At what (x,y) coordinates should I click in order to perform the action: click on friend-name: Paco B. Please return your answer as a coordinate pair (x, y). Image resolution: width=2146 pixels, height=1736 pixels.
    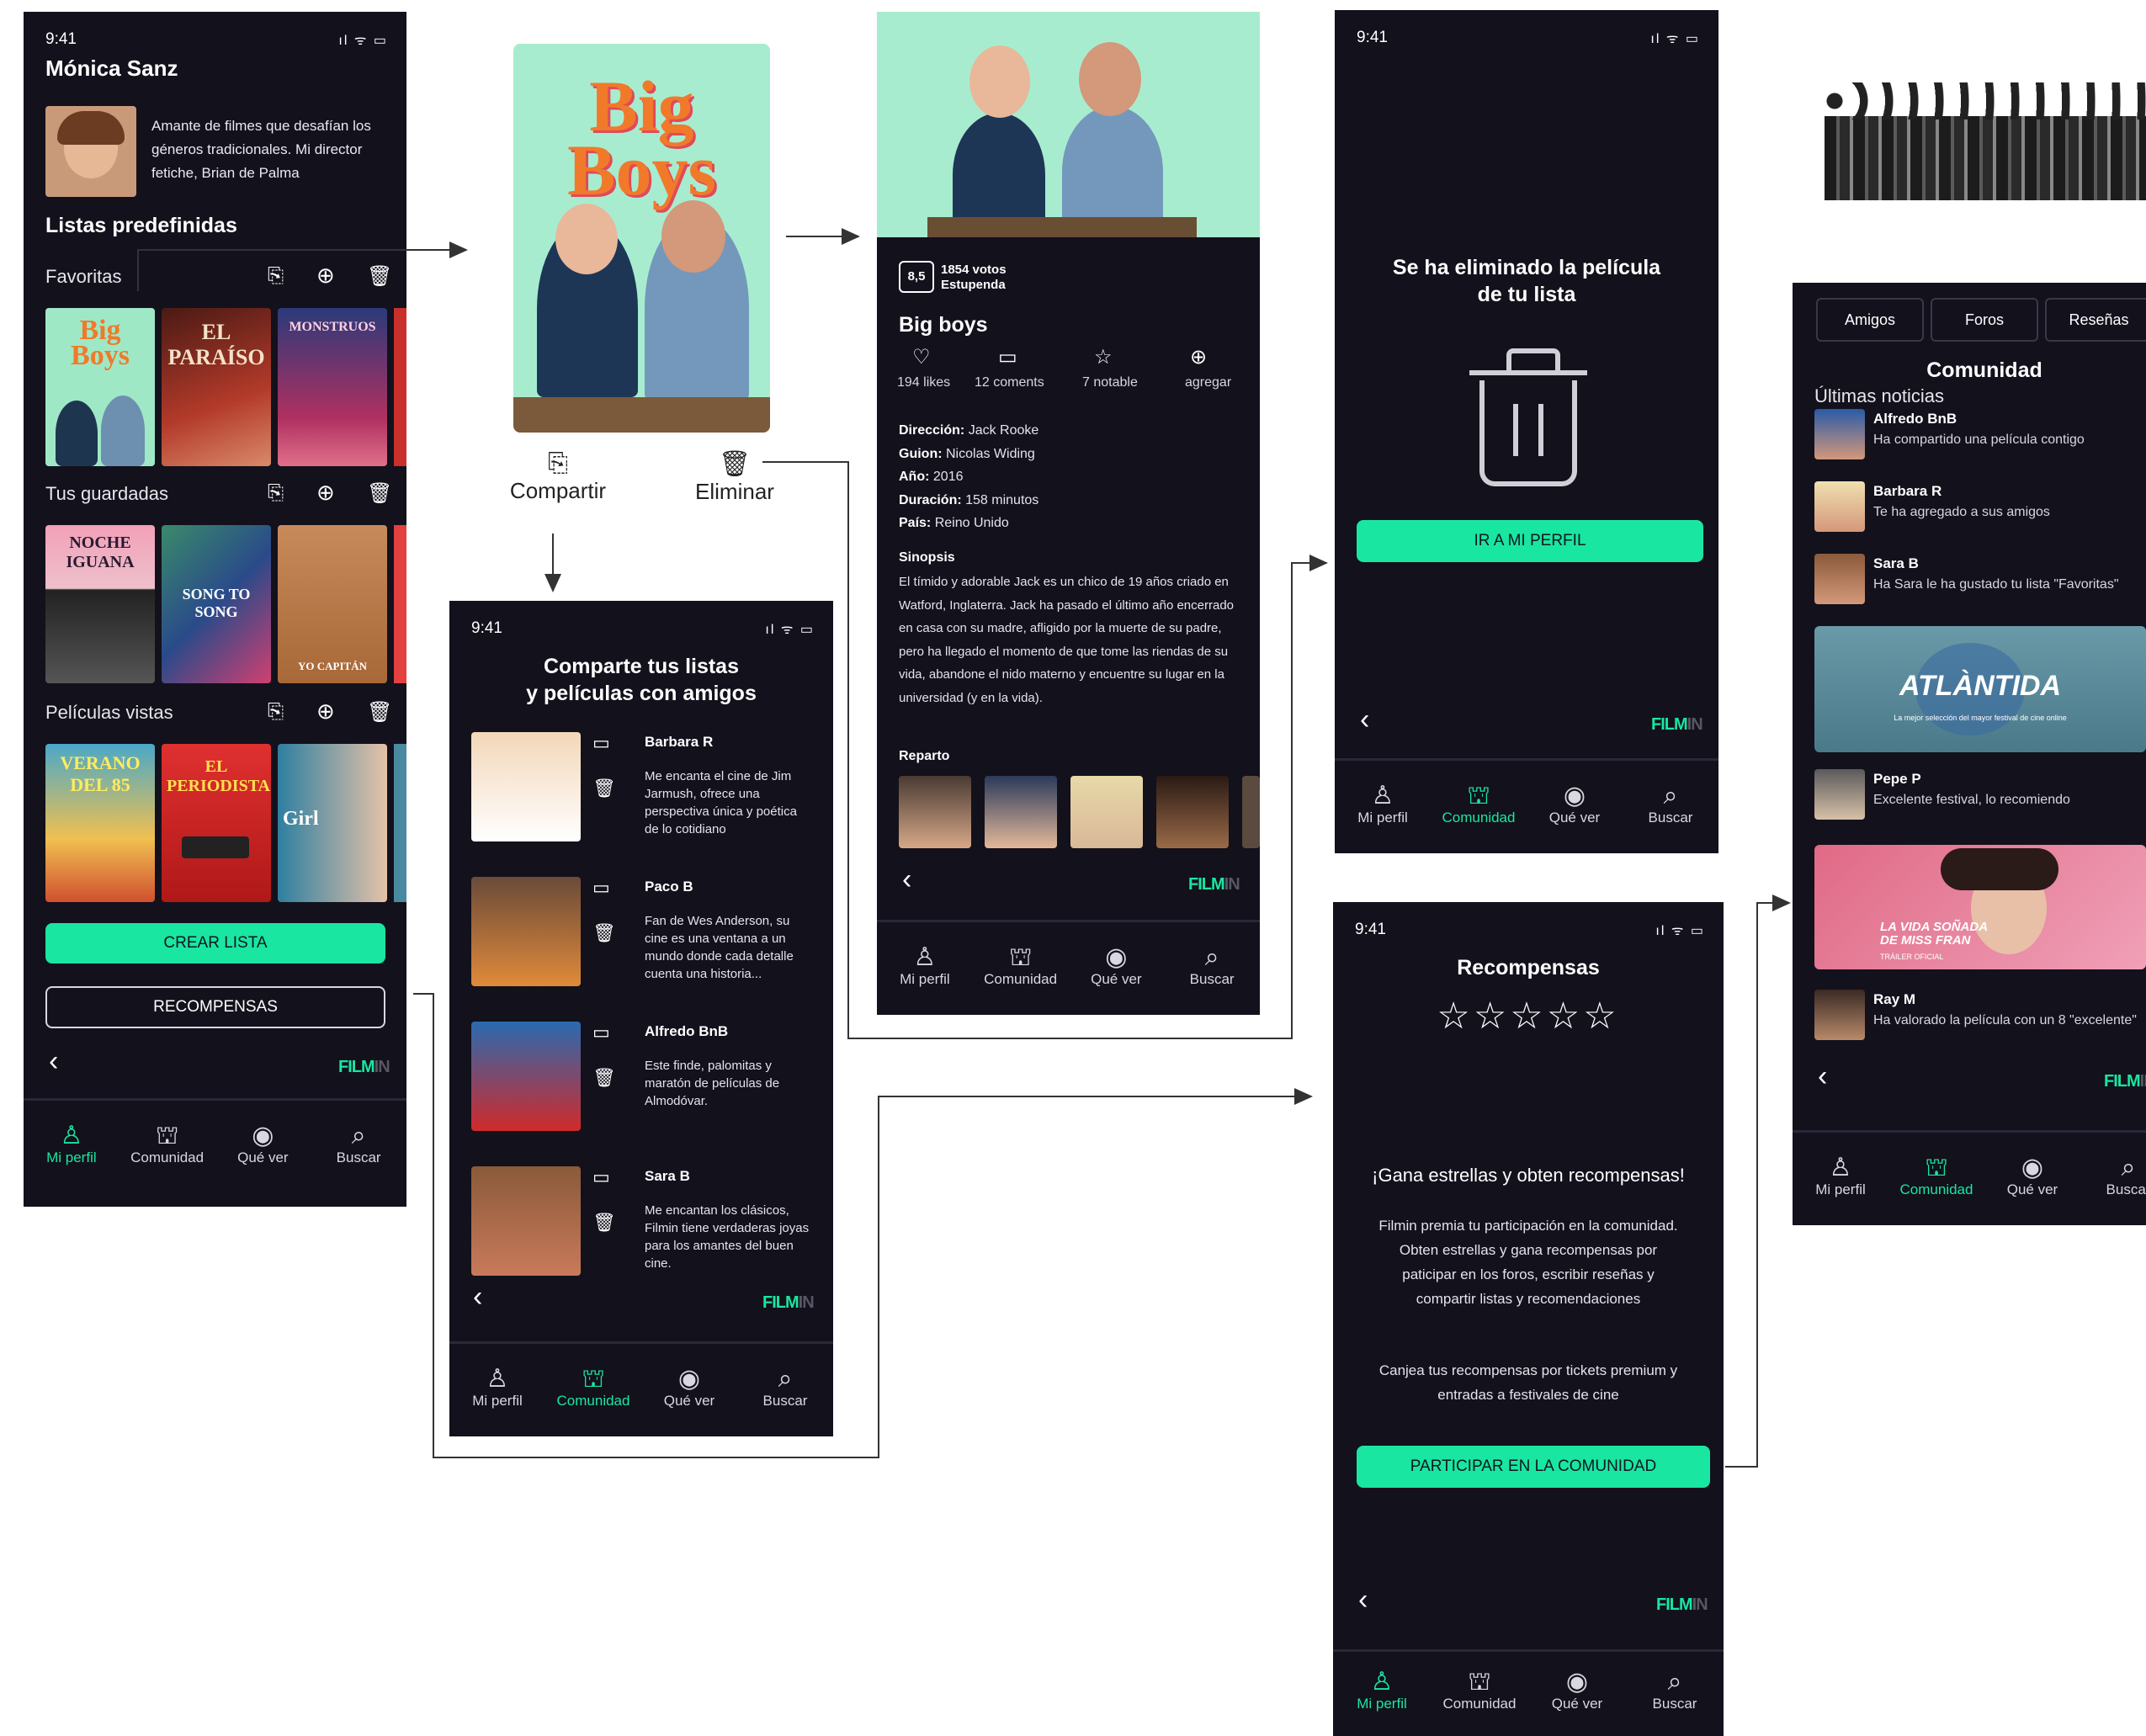
    Looking at the image, I should click on (669, 887).